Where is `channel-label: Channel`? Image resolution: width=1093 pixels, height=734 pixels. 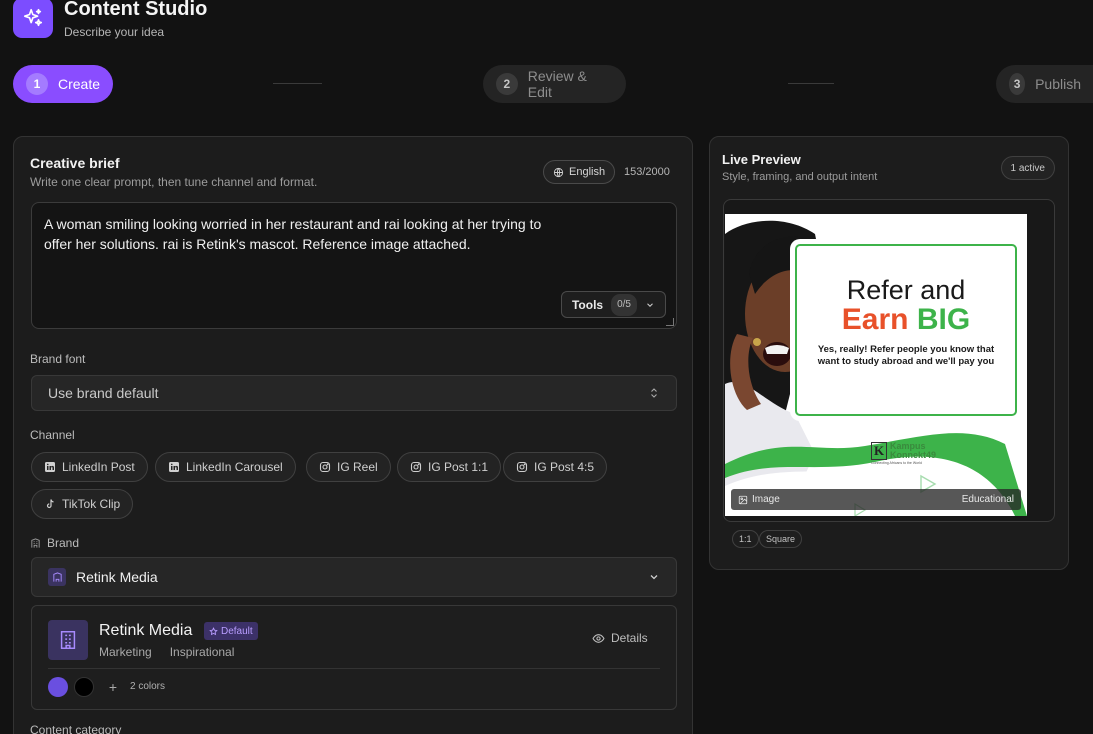
channel-label: Channel is located at coordinates (52, 435).